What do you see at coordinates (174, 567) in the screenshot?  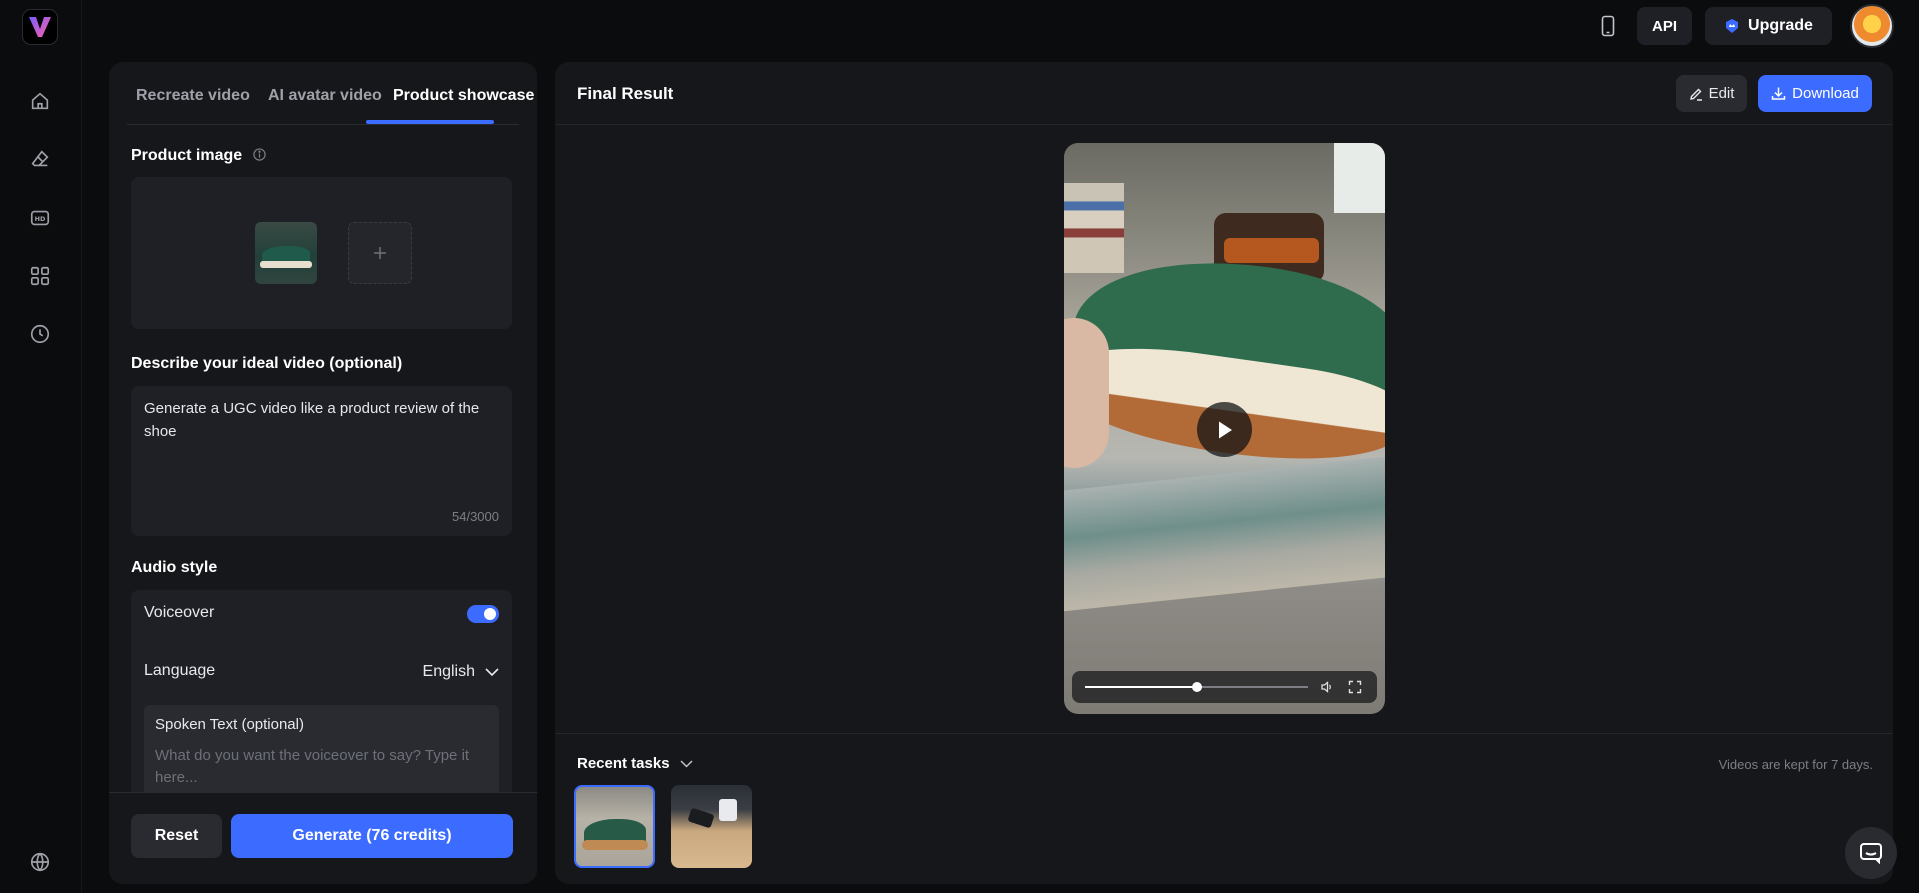 I see `audio-style-label: Audio style` at bounding box center [174, 567].